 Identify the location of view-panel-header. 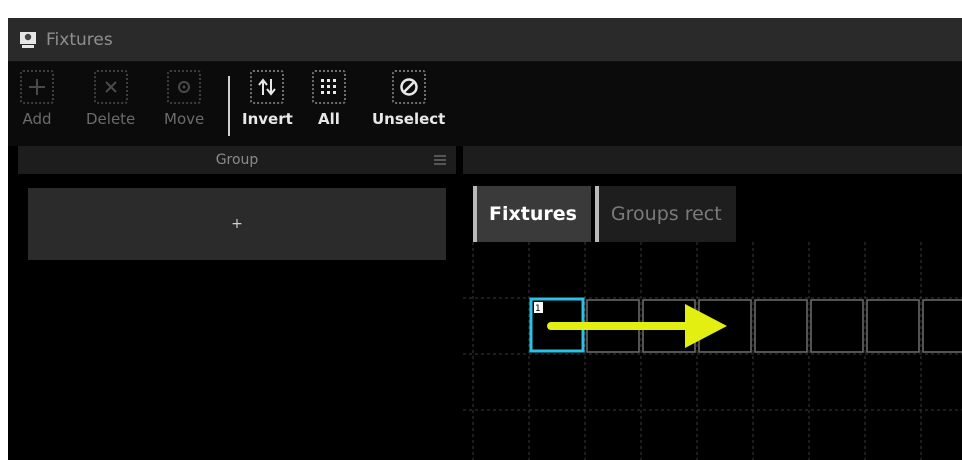
(712, 160).